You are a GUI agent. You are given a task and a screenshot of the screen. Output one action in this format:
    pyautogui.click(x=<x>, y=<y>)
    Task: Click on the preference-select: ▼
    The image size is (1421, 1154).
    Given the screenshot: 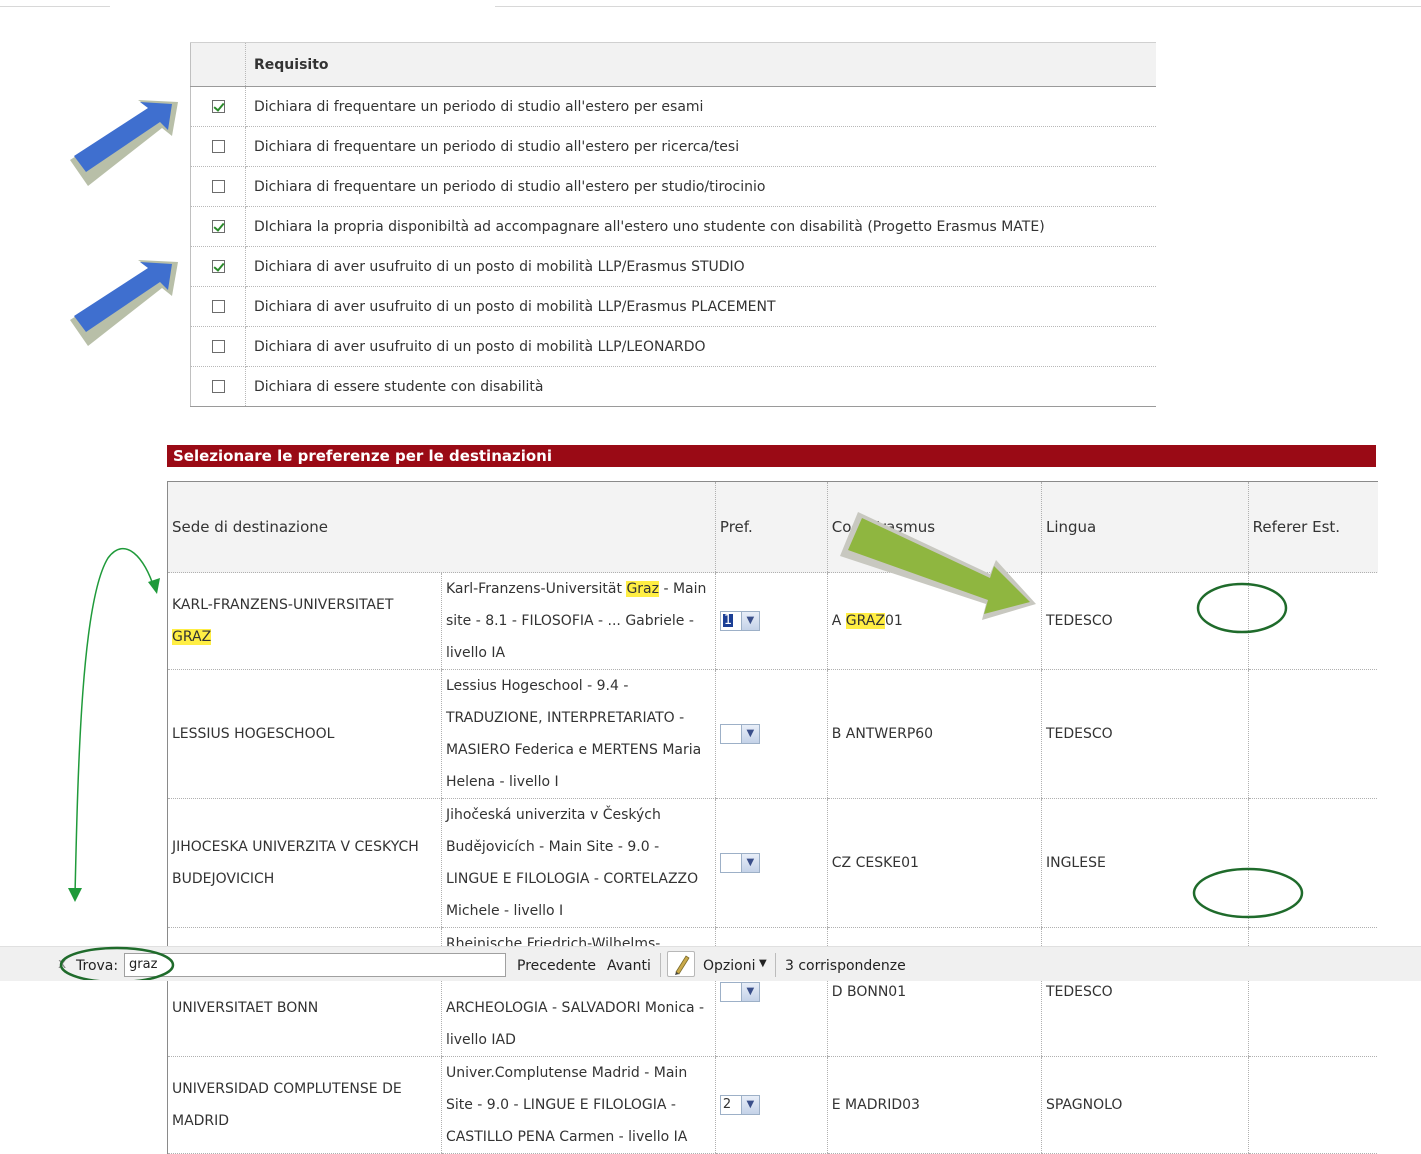 What is the action you would take?
    pyautogui.click(x=739, y=992)
    